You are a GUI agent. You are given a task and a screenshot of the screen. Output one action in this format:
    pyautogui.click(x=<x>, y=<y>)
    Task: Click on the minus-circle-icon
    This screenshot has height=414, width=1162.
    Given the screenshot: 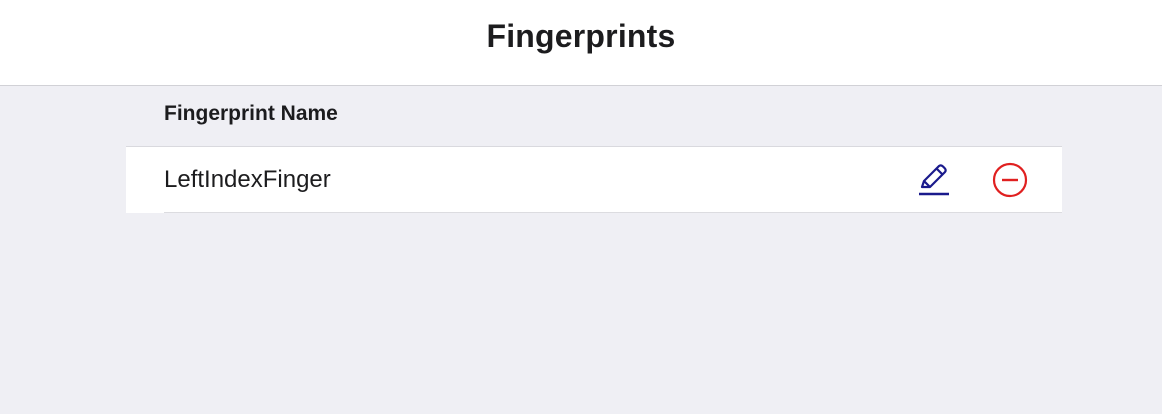 What is the action you would take?
    pyautogui.click(x=1010, y=180)
    